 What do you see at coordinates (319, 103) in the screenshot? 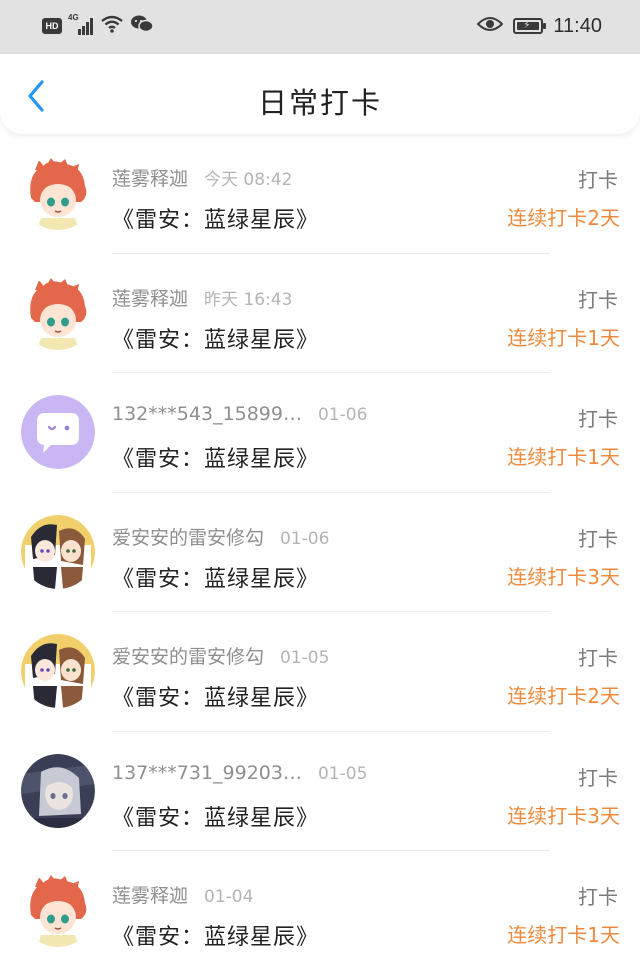
I see `page-title: 日常打卡` at bounding box center [319, 103].